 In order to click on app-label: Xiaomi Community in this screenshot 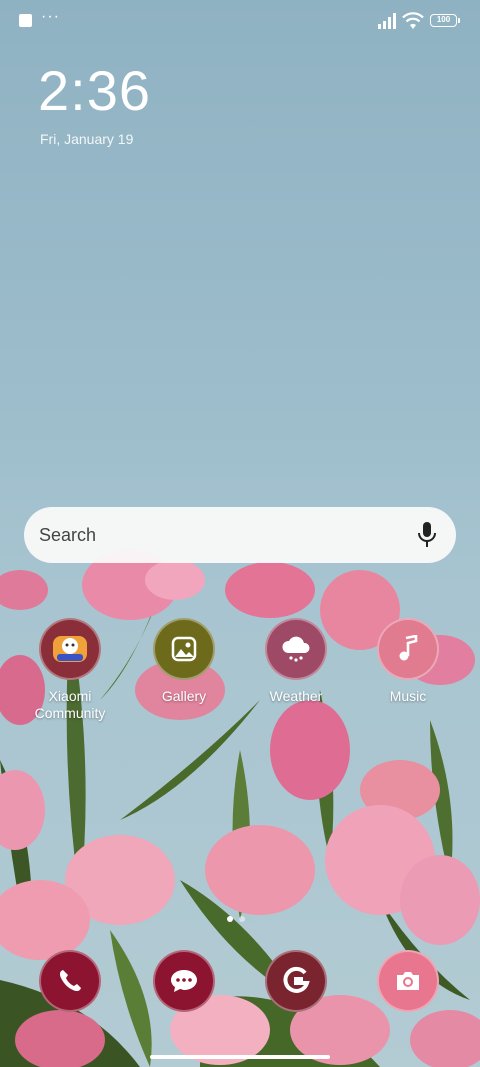, I will do `click(70, 704)`.